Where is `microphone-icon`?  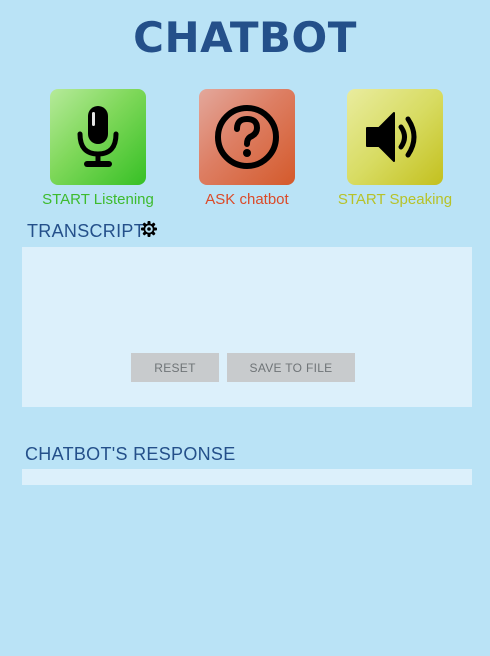
microphone-icon is located at coordinates (98, 136).